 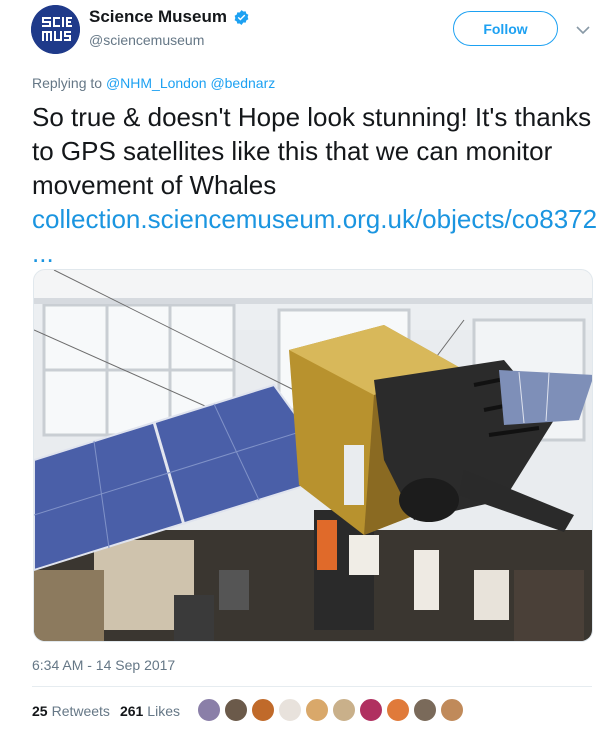 I want to click on likes-count: 261, so click(x=131, y=711).